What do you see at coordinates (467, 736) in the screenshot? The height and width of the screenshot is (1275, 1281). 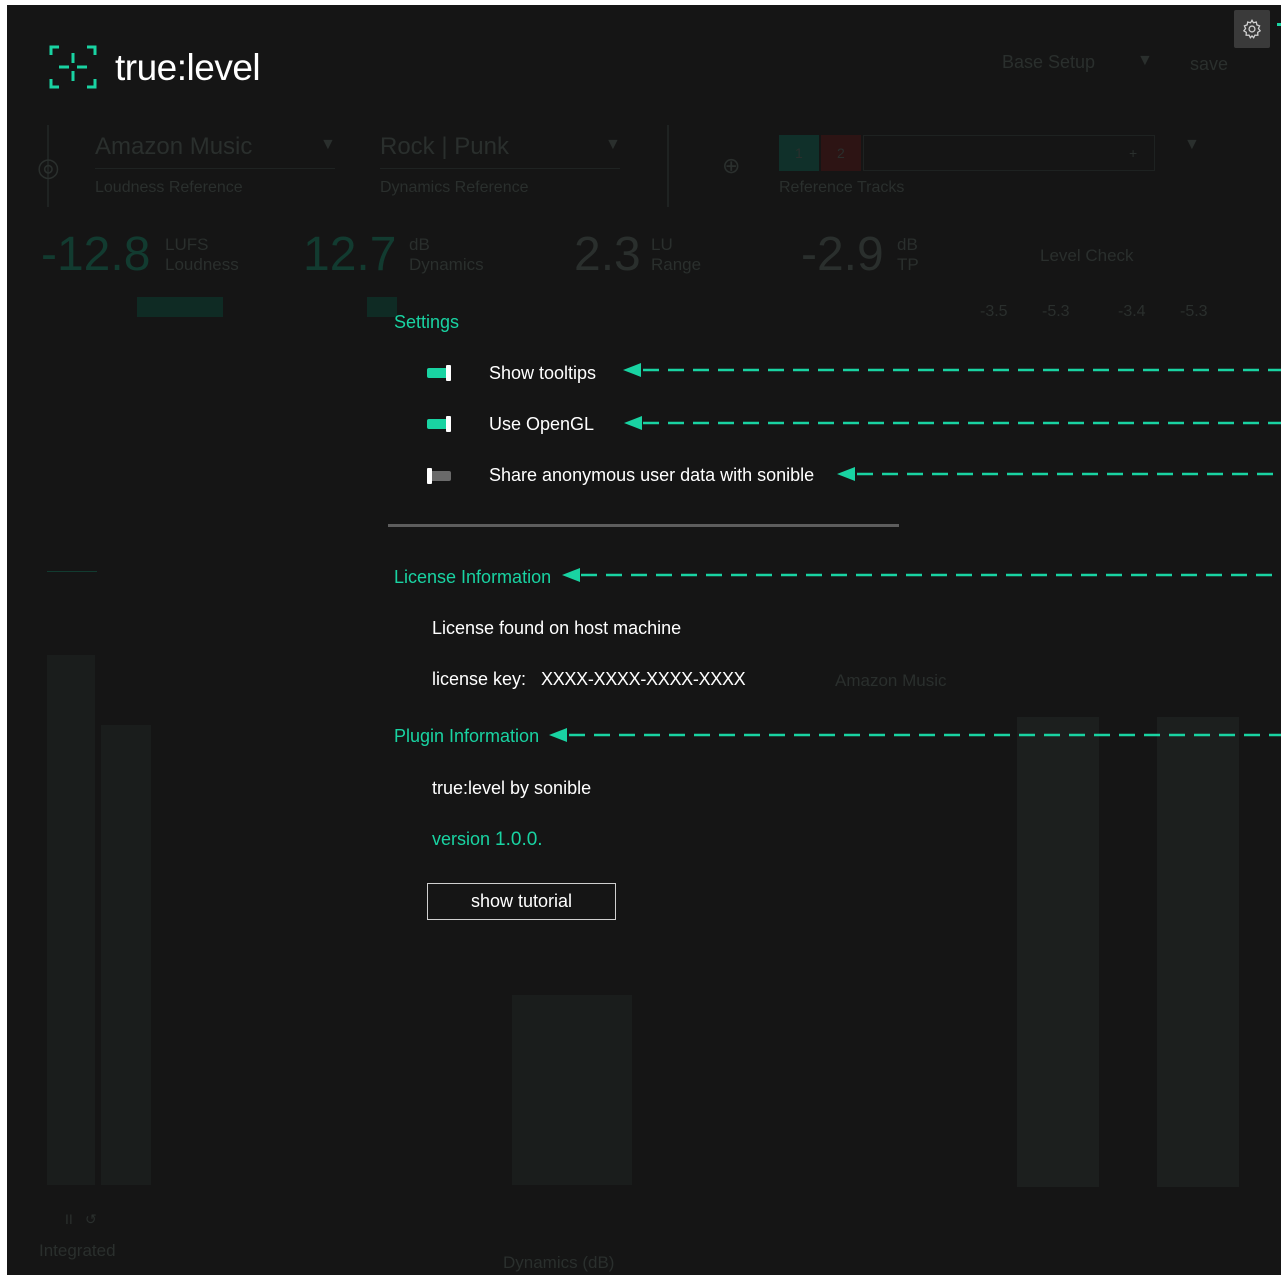 I see `plugin-section-title: Plugin Information` at bounding box center [467, 736].